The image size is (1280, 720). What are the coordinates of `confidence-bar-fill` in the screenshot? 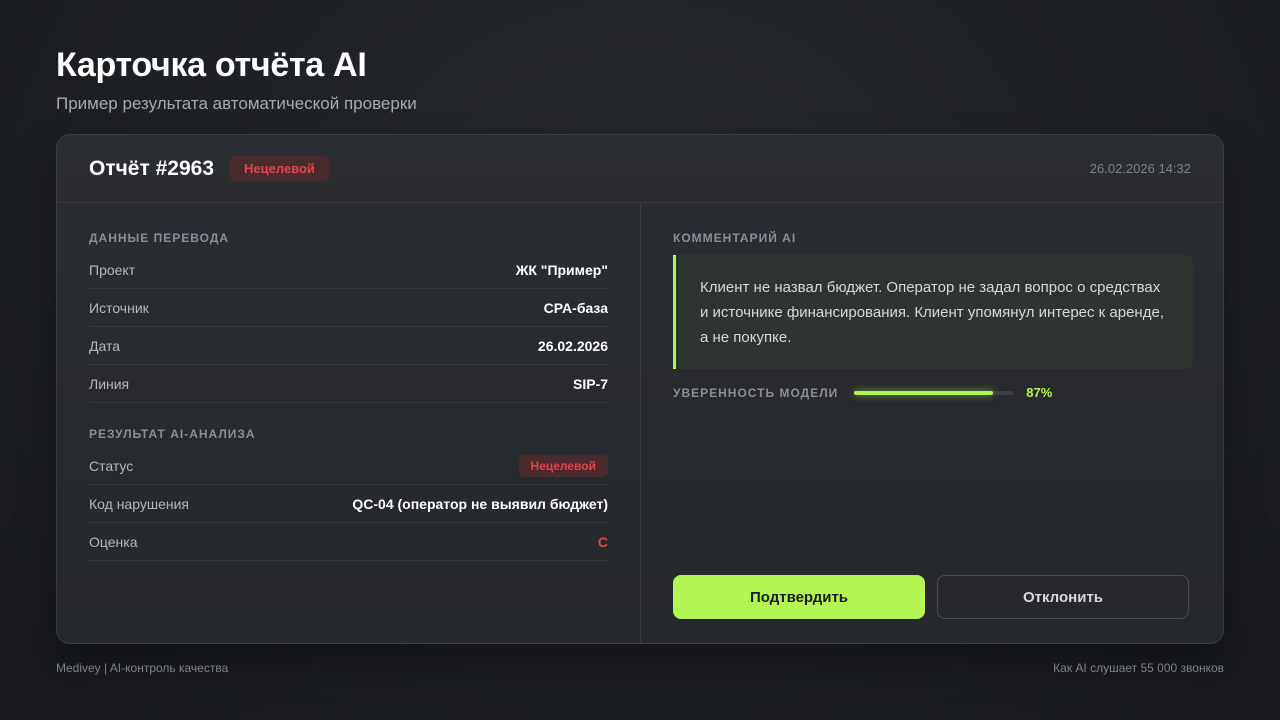 It's located at (924, 392).